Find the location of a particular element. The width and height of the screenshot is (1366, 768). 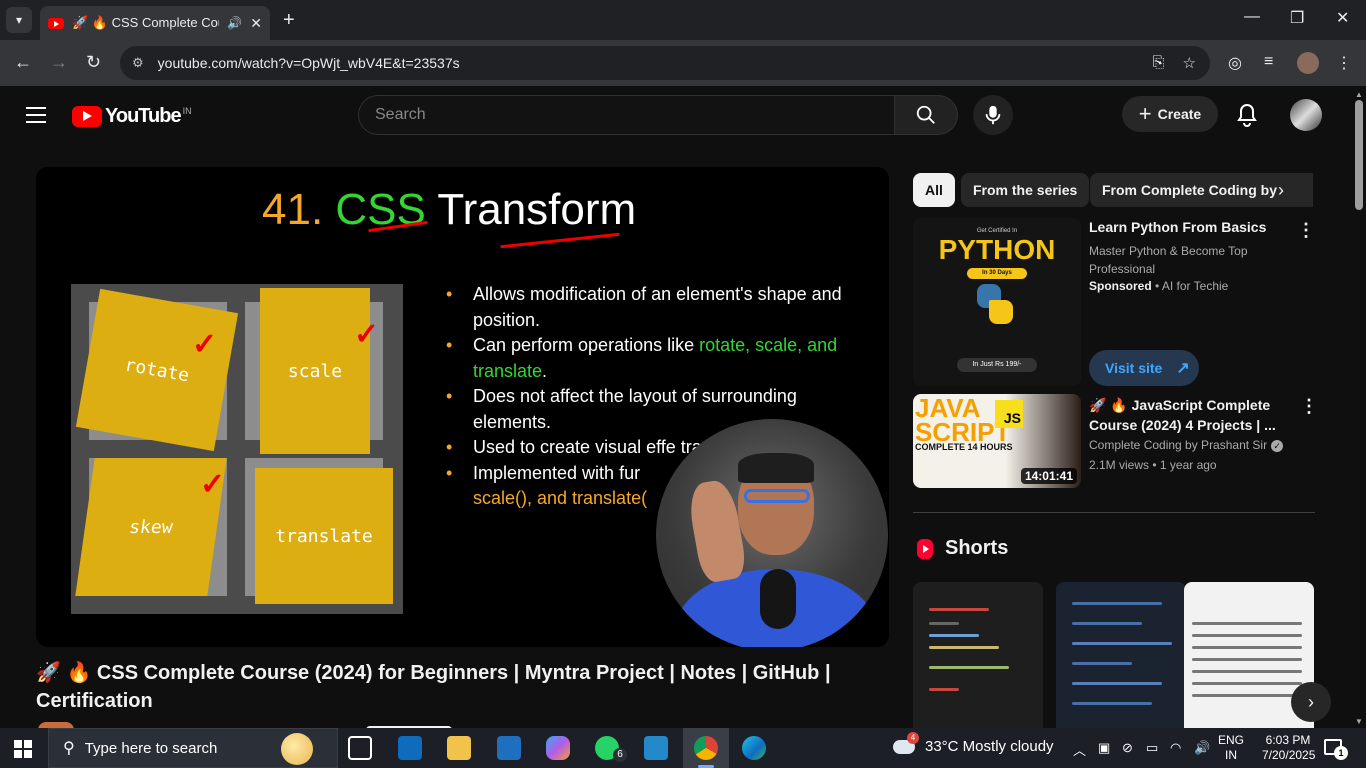

back-icon: ← is located at coordinates (23, 62).